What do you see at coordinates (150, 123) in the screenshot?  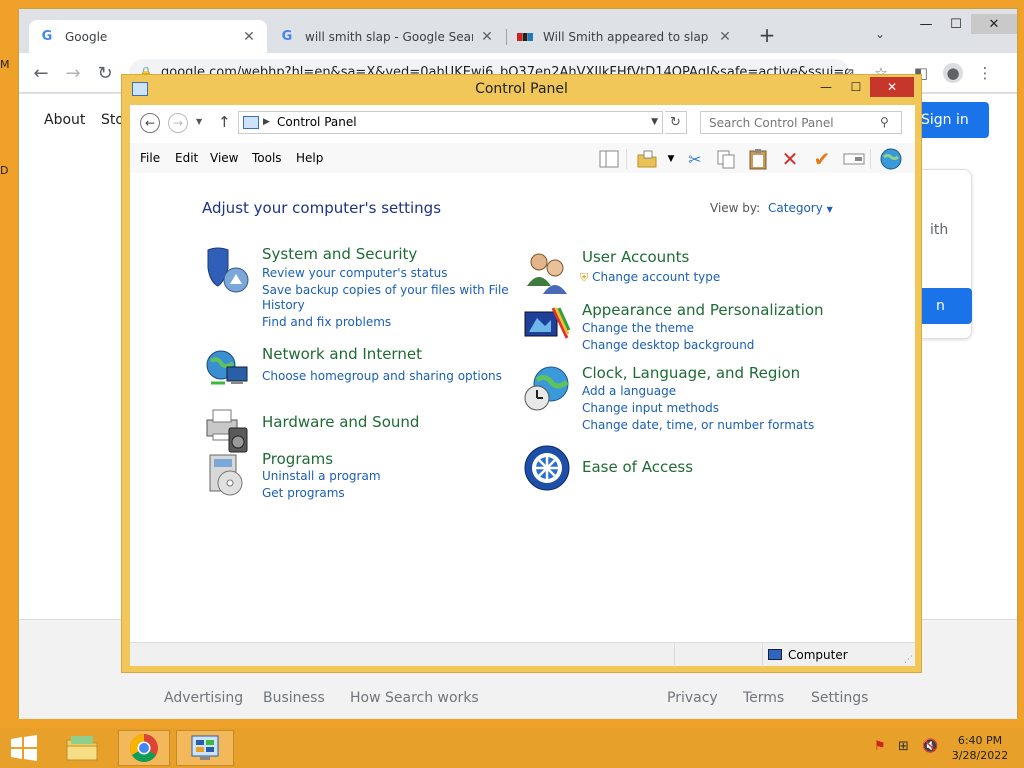 I see `back-arrow-icon: ←` at bounding box center [150, 123].